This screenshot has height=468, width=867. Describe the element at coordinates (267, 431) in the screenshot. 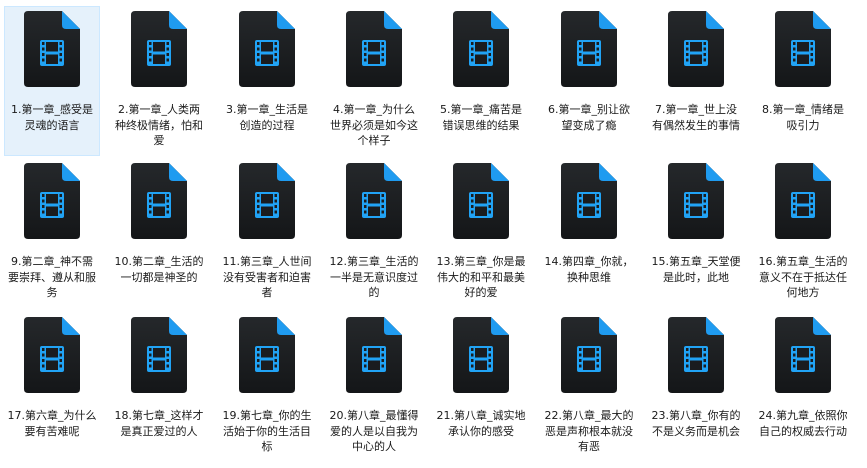

I see `file-name: 19.第七章_你的生活始于你的生活目标` at that location.